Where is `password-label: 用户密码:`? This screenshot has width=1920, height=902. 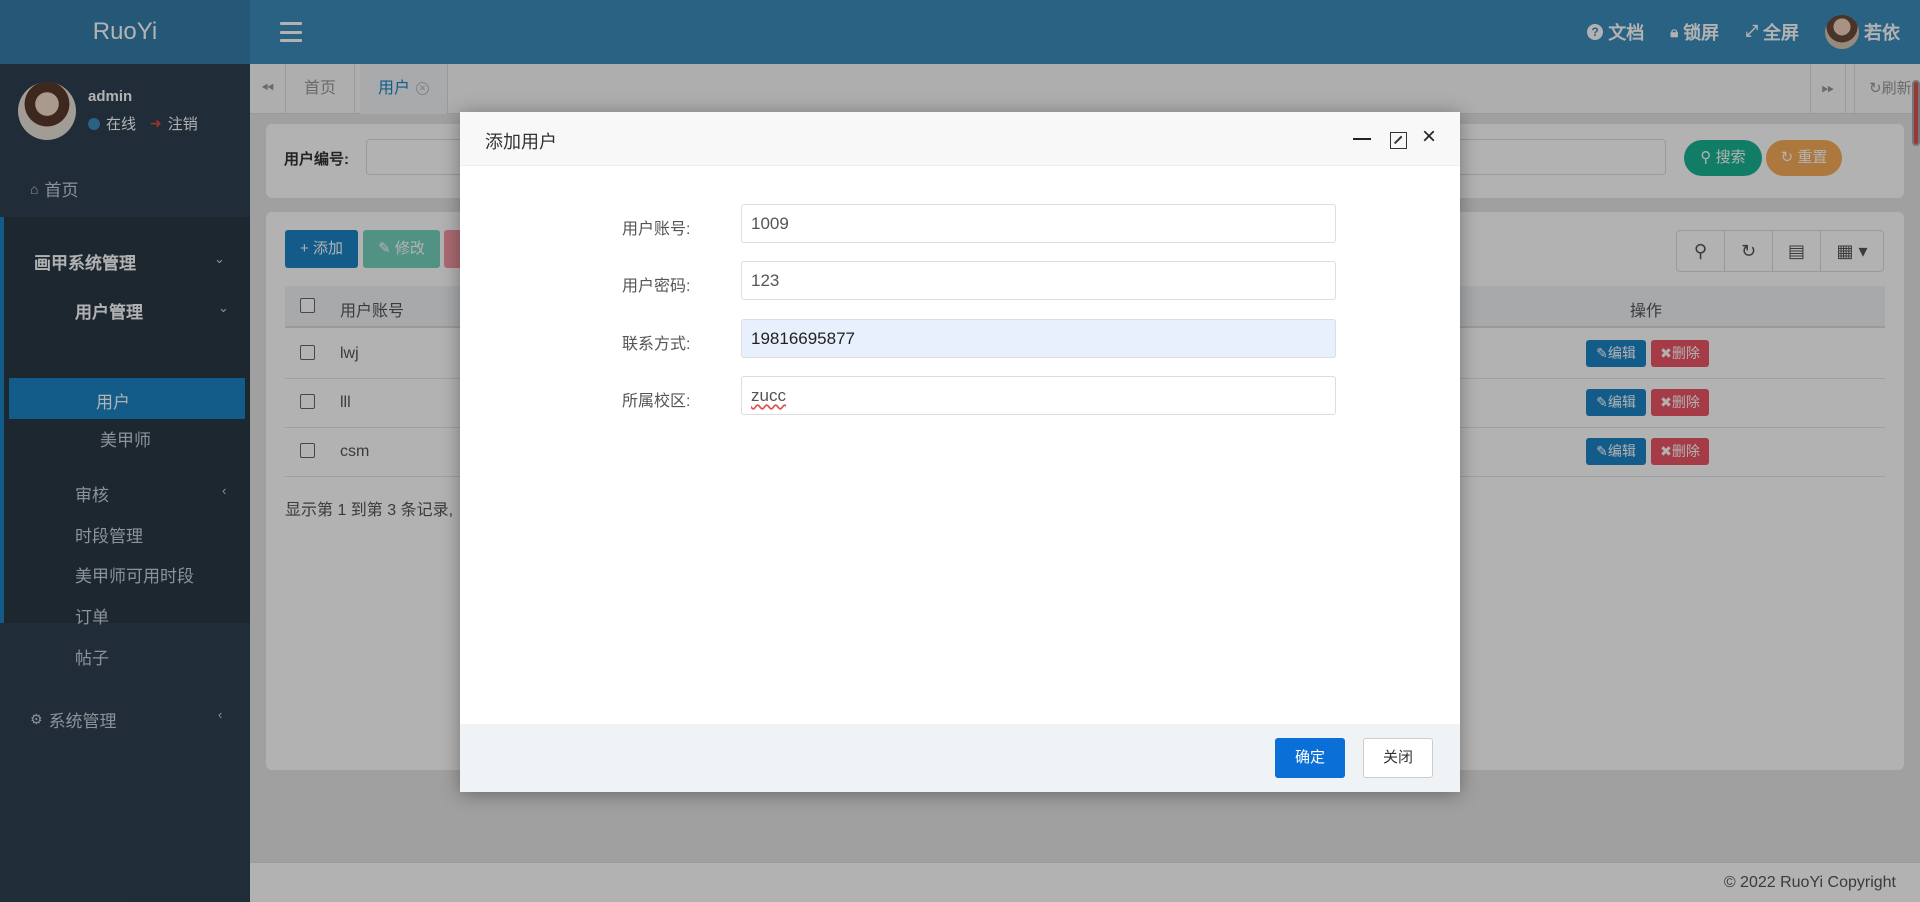 password-label: 用户密码: is located at coordinates (656, 286).